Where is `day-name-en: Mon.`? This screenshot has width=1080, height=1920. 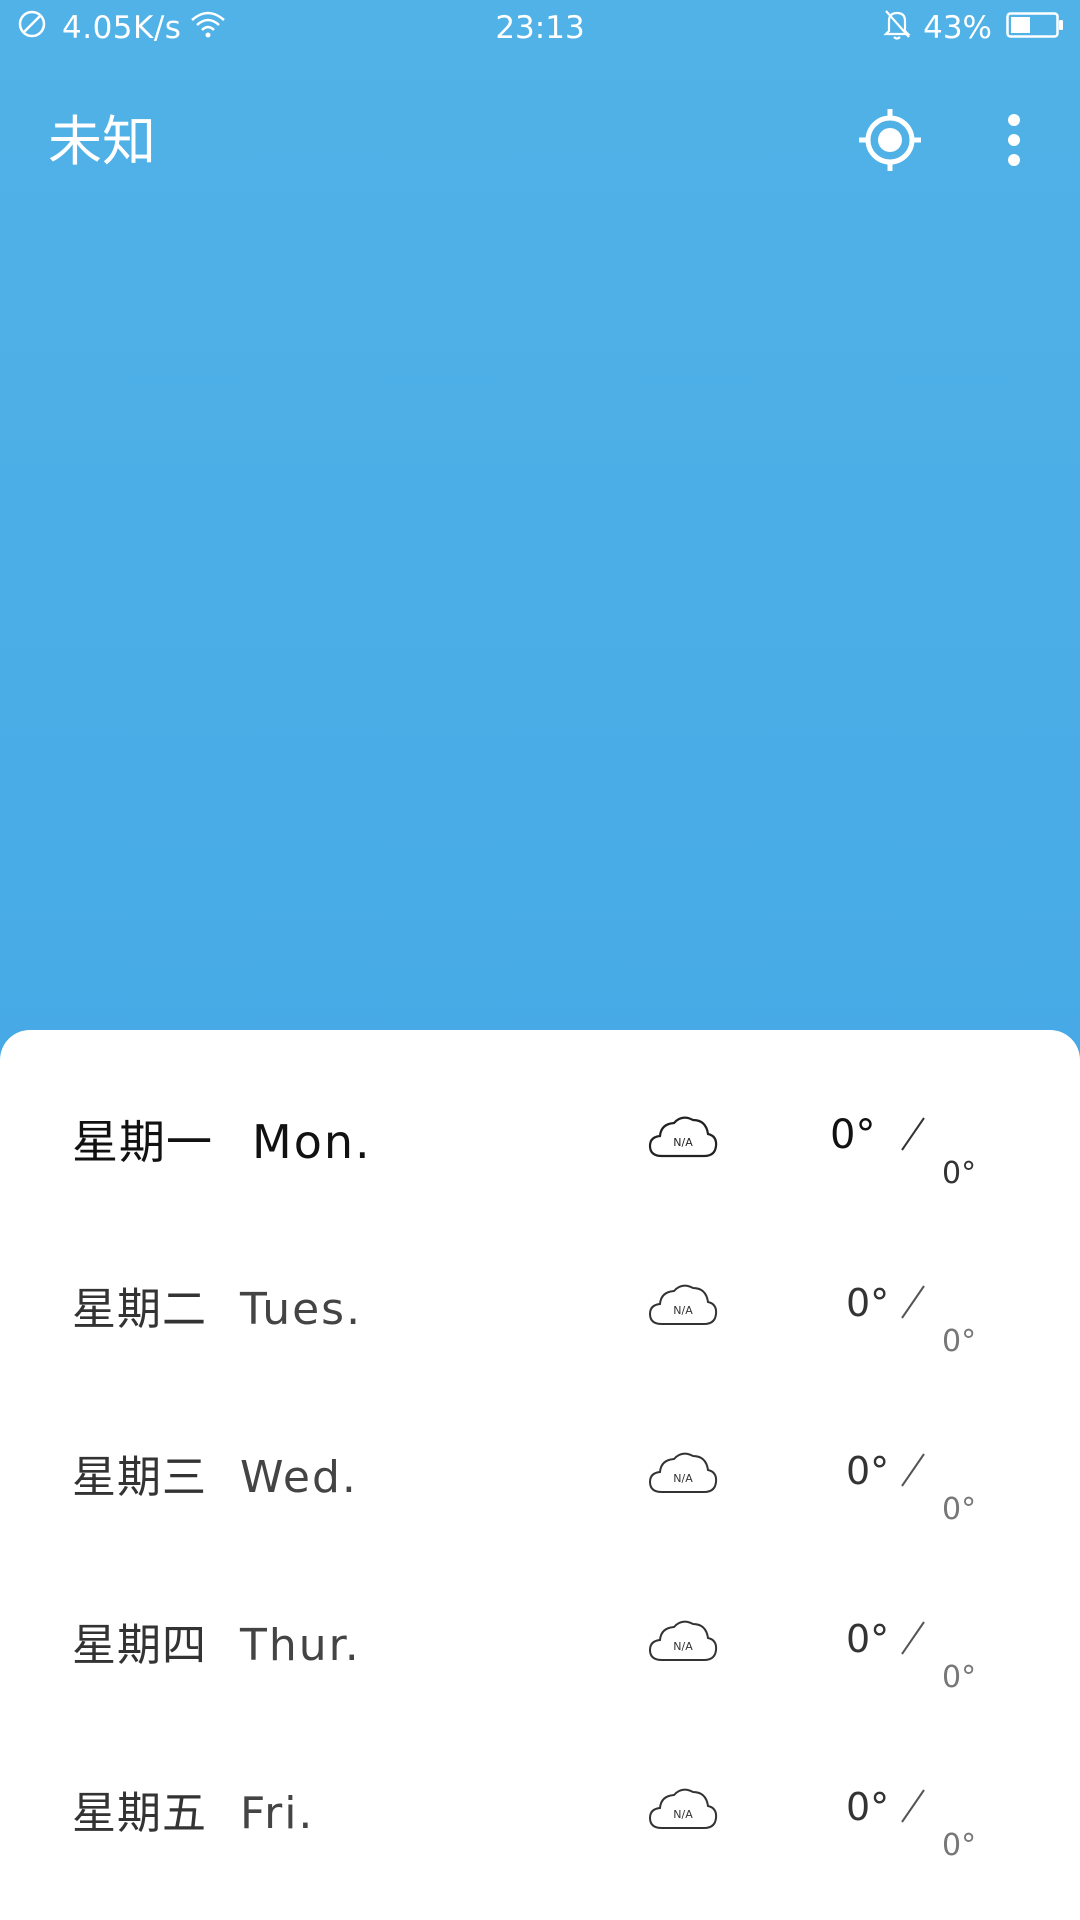 day-name-en: Mon. is located at coordinates (312, 1142).